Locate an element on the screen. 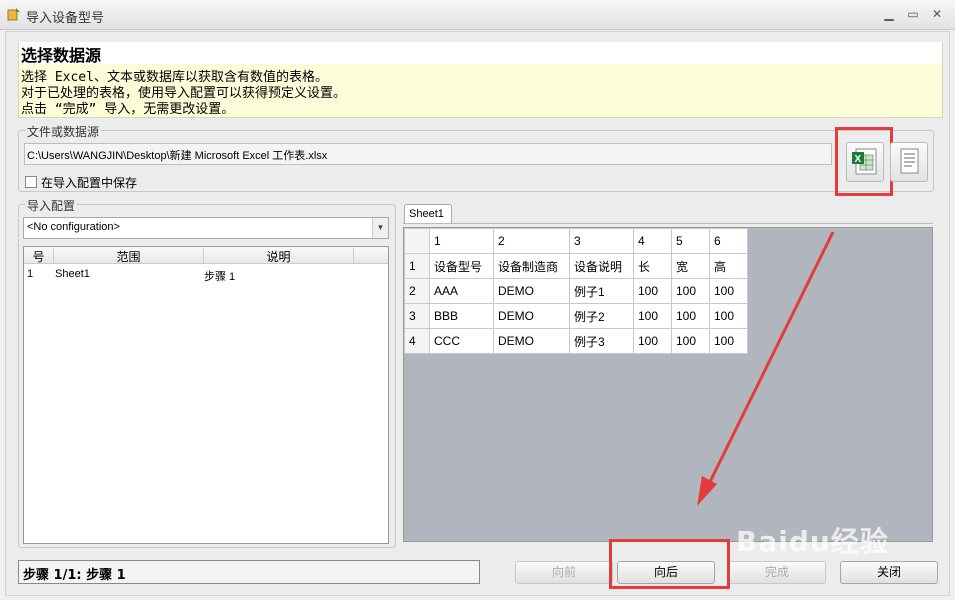 The height and width of the screenshot is (600, 955). excel-file-button: X is located at coordinates (865, 162).